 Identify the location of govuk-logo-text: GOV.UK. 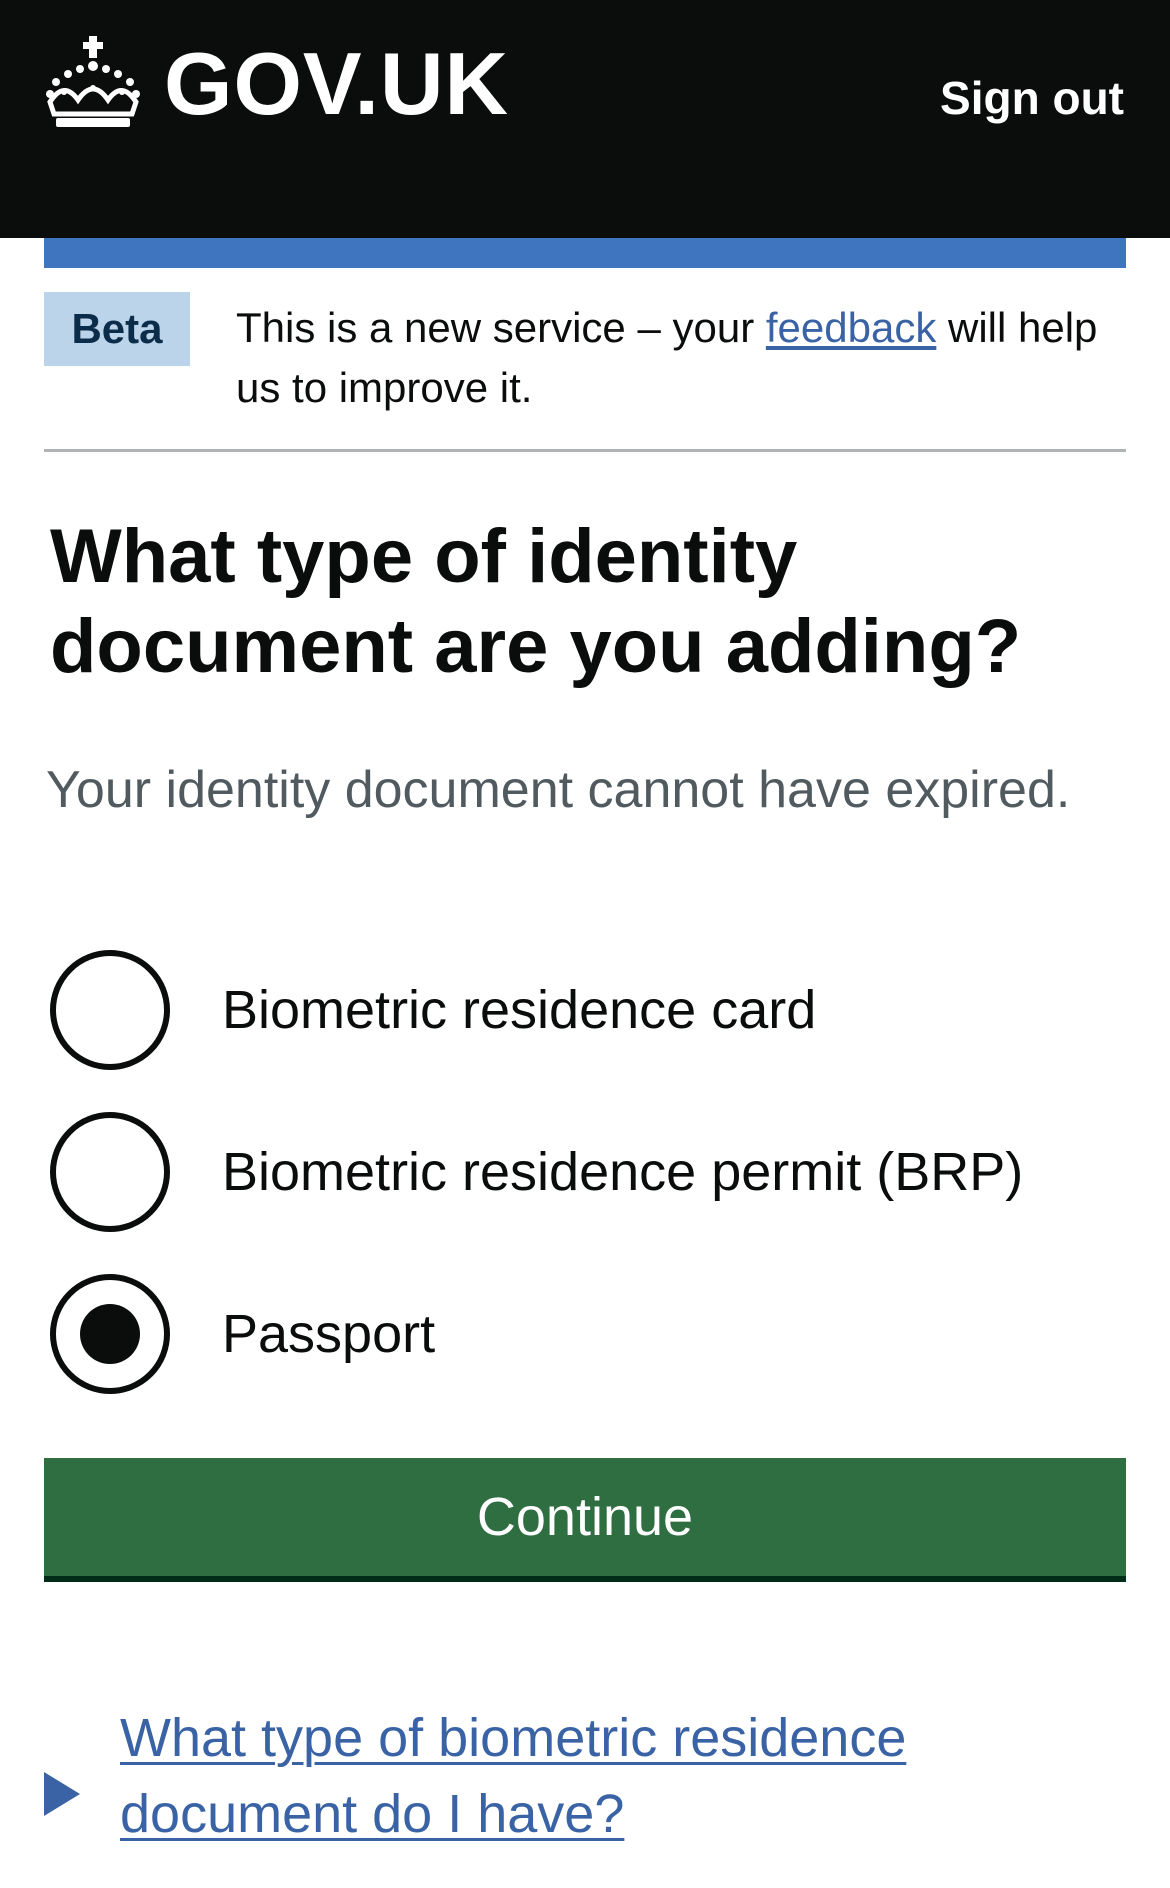
(337, 83).